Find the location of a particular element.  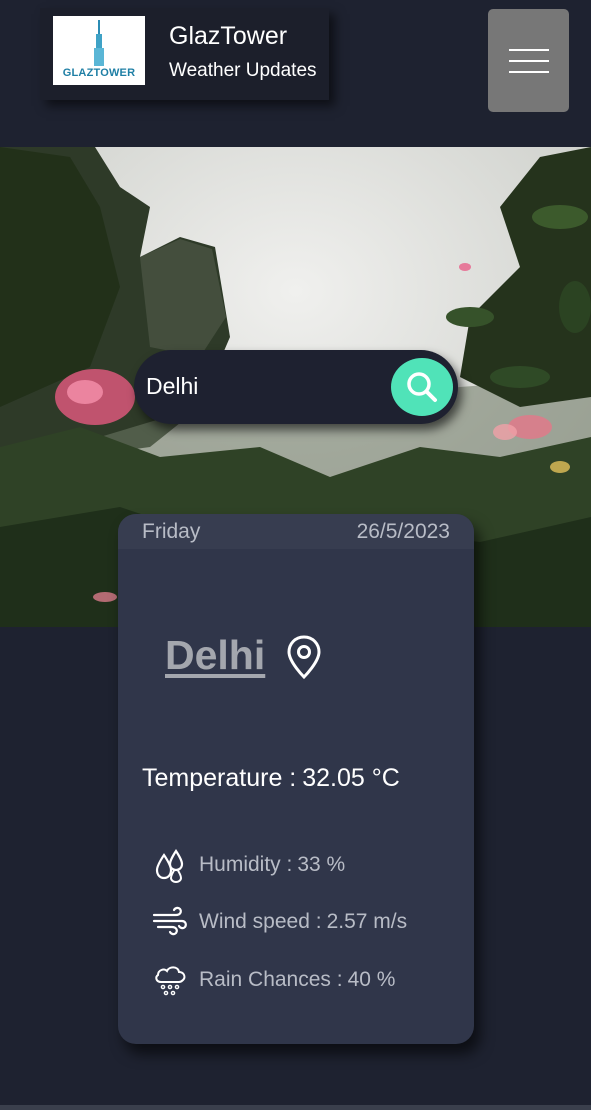

wind-label: Wind speed : is located at coordinates (260, 921).